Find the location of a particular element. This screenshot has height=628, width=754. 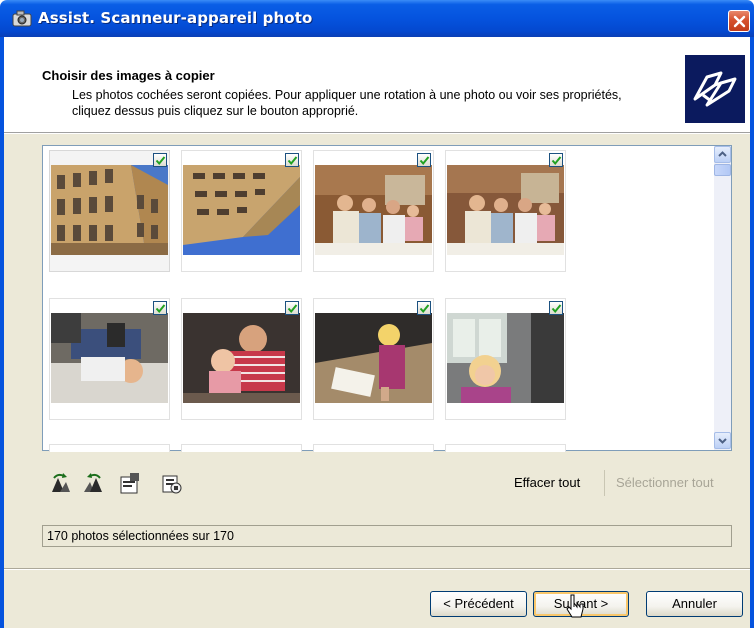

close-icon is located at coordinates (739, 21).